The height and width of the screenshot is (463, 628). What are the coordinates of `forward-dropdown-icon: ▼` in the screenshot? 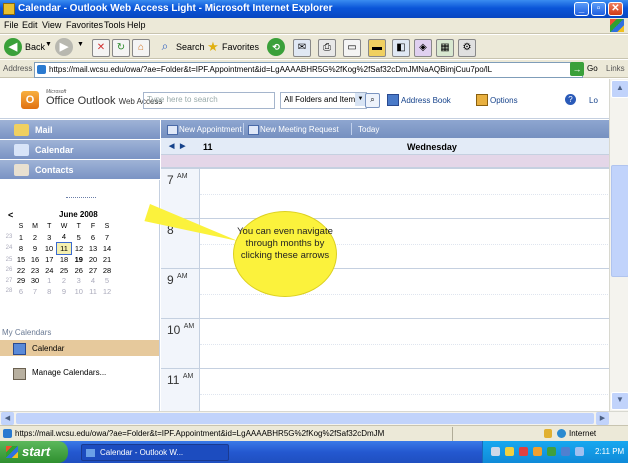 It's located at (80, 44).